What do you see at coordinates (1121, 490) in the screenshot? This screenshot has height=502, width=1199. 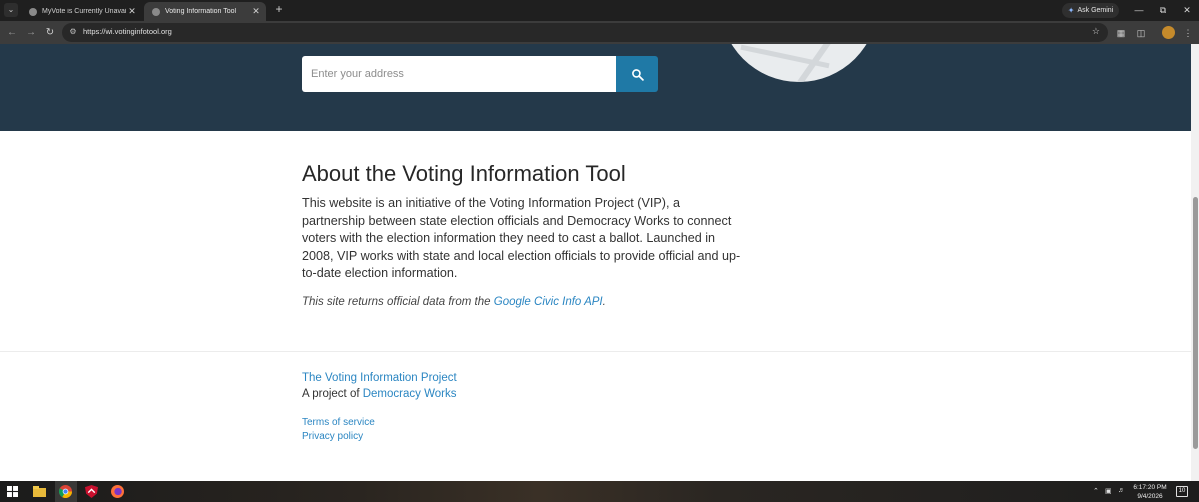 I see `volume-icon: ♬` at bounding box center [1121, 490].